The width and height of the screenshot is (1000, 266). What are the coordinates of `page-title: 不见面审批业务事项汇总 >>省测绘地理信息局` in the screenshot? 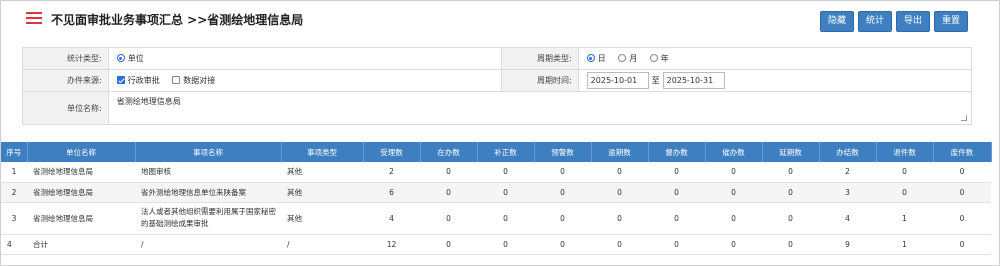 It's located at (177, 20).